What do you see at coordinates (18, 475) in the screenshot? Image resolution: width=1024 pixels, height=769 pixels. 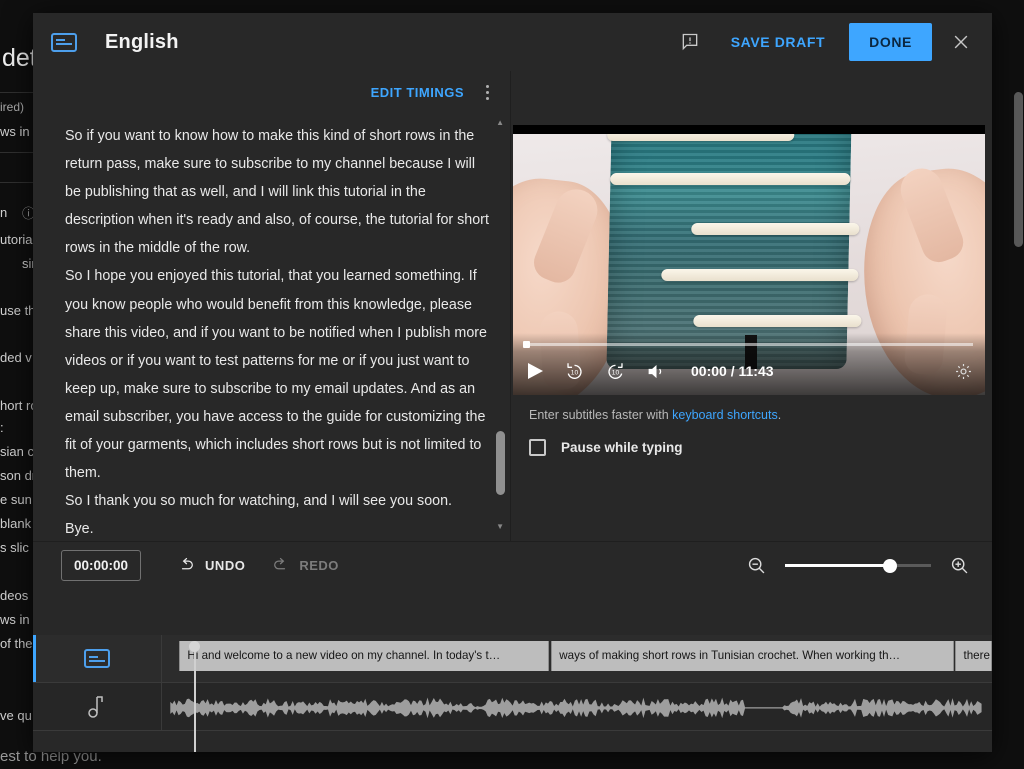 I see `background-text-fragment: son dr` at bounding box center [18, 475].